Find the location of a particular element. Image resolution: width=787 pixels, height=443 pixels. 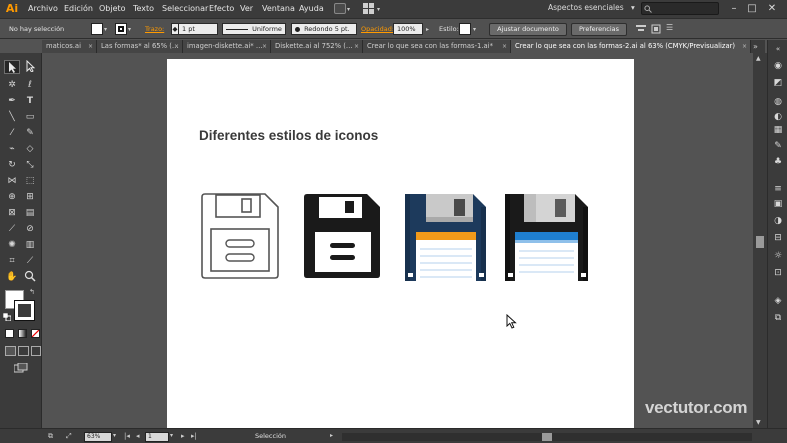

pen-tool-icon: ✒ is located at coordinates (12, 101).